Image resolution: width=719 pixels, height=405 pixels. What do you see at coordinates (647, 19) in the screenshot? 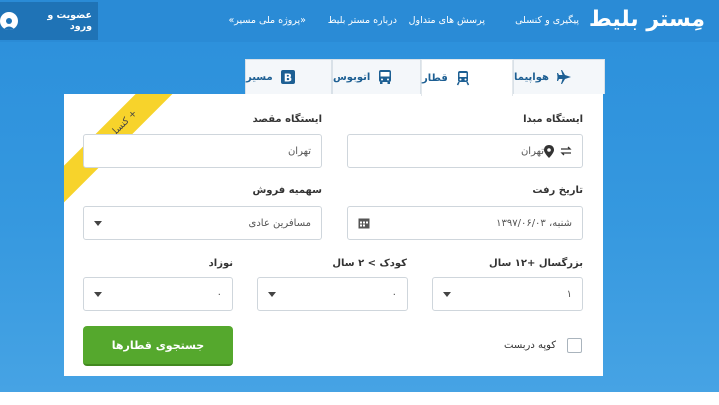
I see `site-logo: مِستر بلیط` at bounding box center [647, 19].